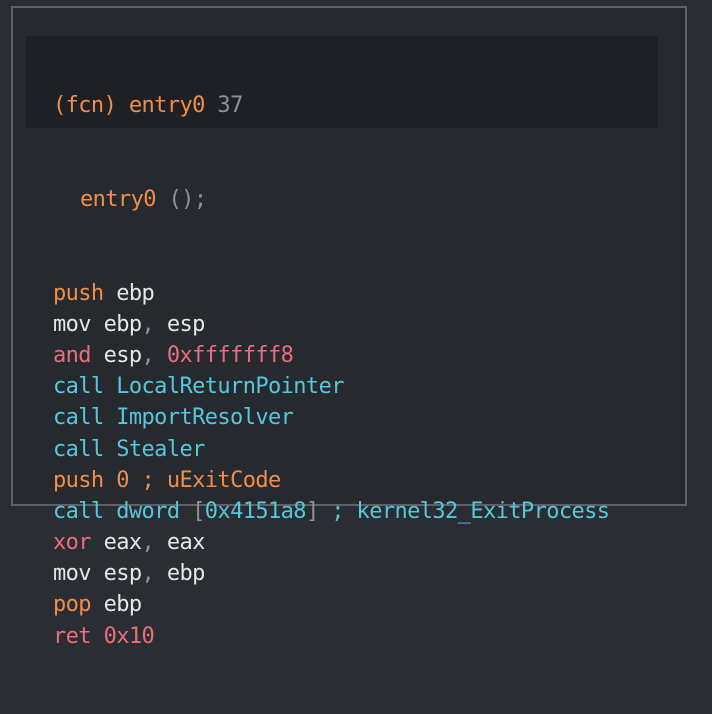  I want to click on instruction-operands: dword [0x4151a8] ; kernel32_ExitProcess, so click(363, 511).